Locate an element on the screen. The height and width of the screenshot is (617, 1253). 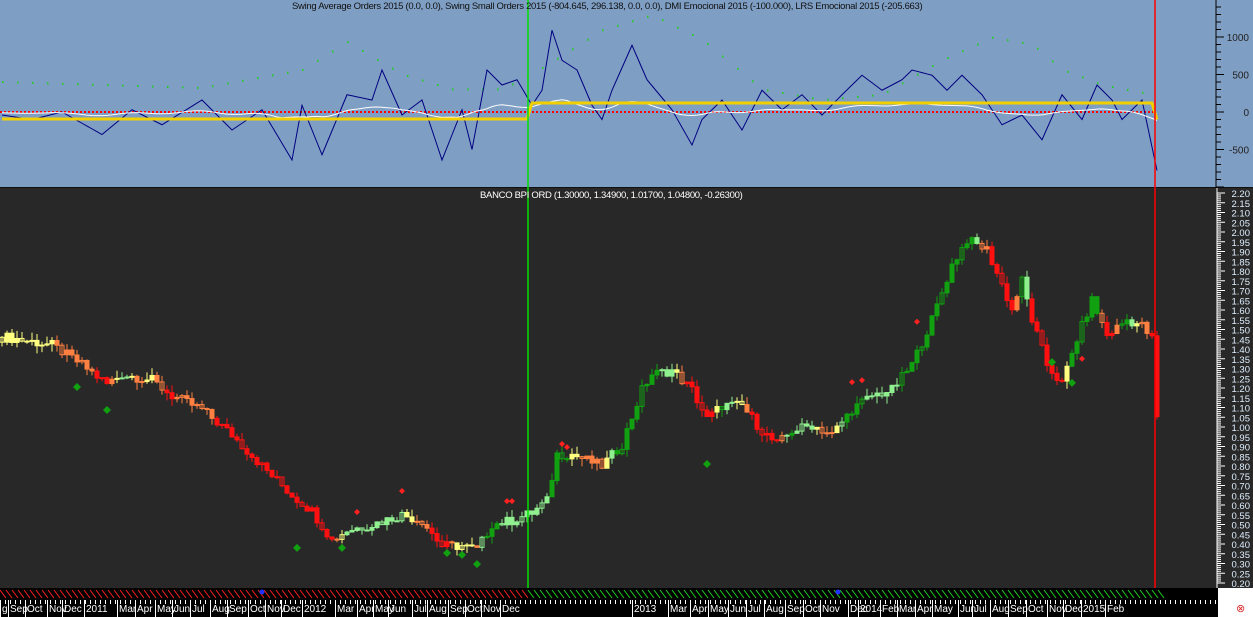
date-label: Oct is located at coordinates (35, 609).